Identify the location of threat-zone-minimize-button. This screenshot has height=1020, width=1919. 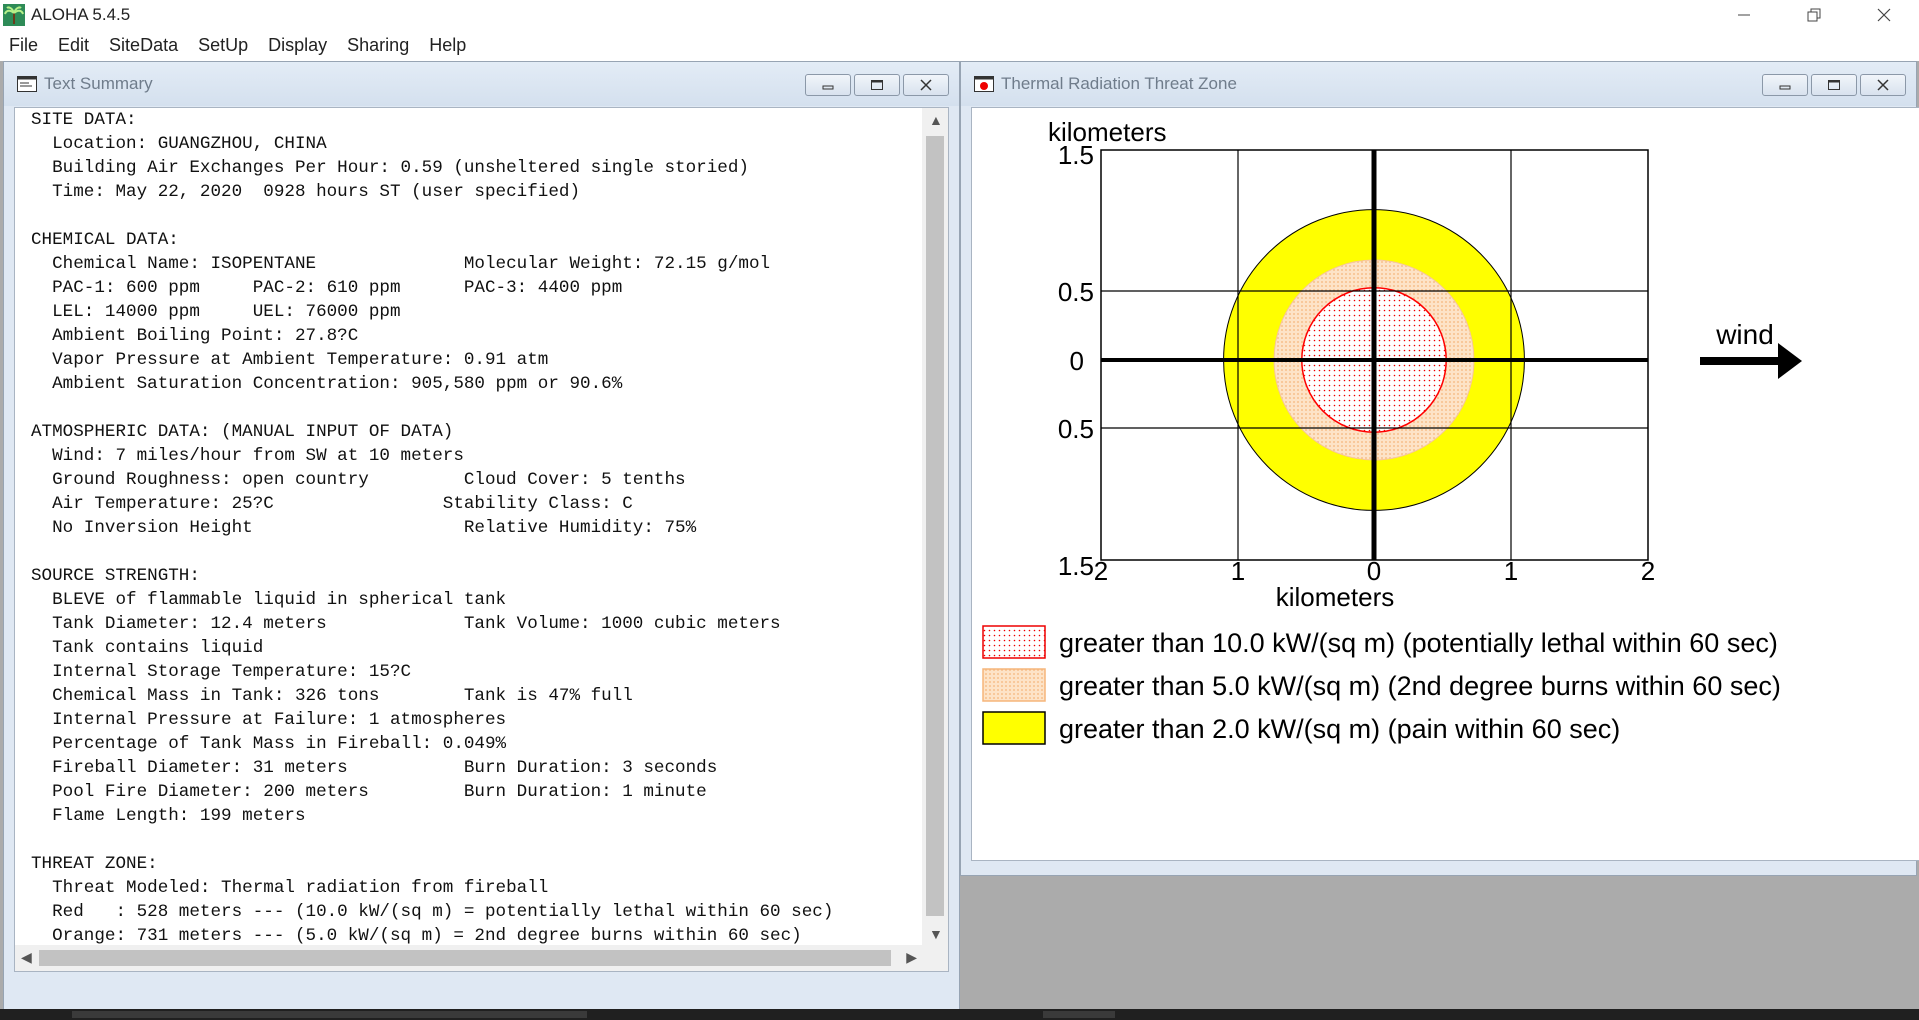
(1785, 85).